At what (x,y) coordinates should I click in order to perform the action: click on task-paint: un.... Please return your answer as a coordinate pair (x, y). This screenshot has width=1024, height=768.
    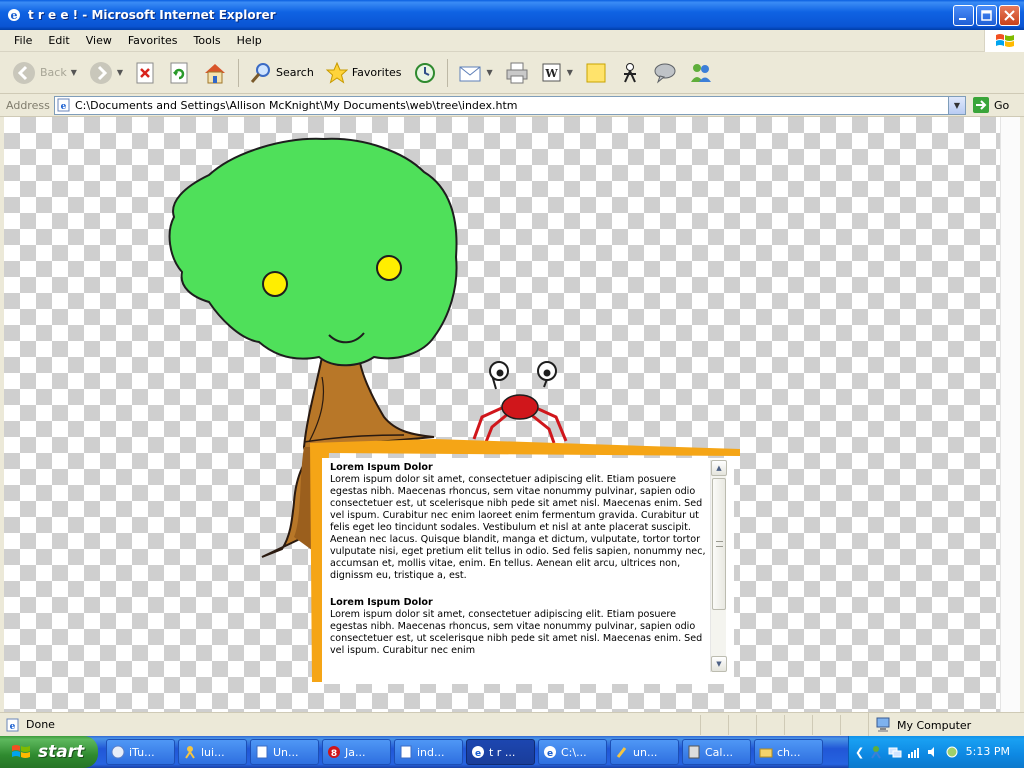
    Looking at the image, I should click on (644, 752).